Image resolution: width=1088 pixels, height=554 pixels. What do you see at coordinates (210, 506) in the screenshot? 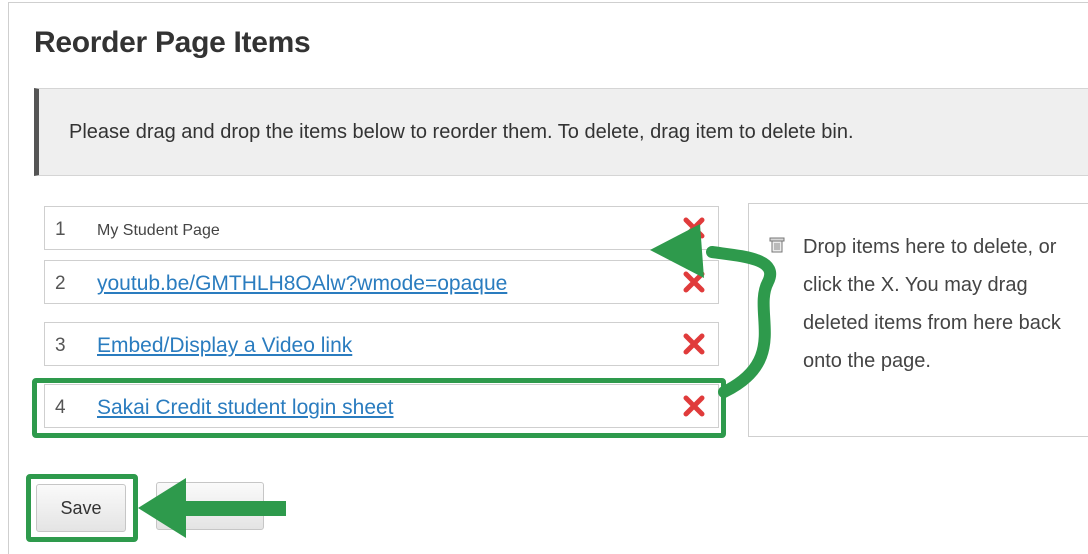
I see `cancel-button` at bounding box center [210, 506].